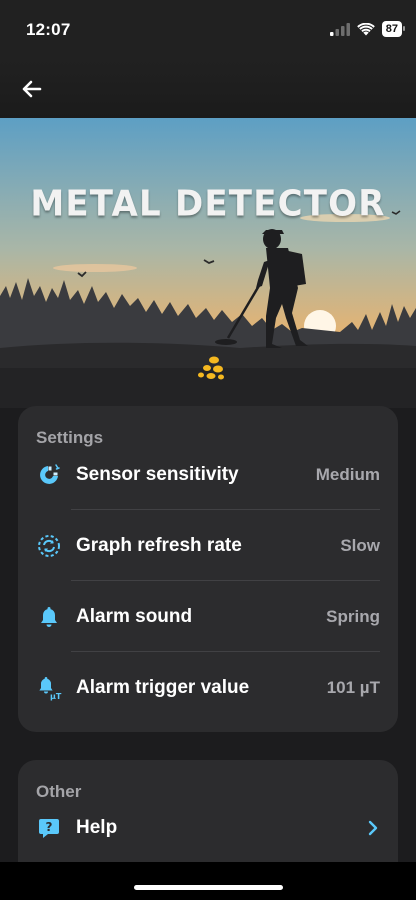  What do you see at coordinates (49, 546) in the screenshot?
I see `refresh-icon` at bounding box center [49, 546].